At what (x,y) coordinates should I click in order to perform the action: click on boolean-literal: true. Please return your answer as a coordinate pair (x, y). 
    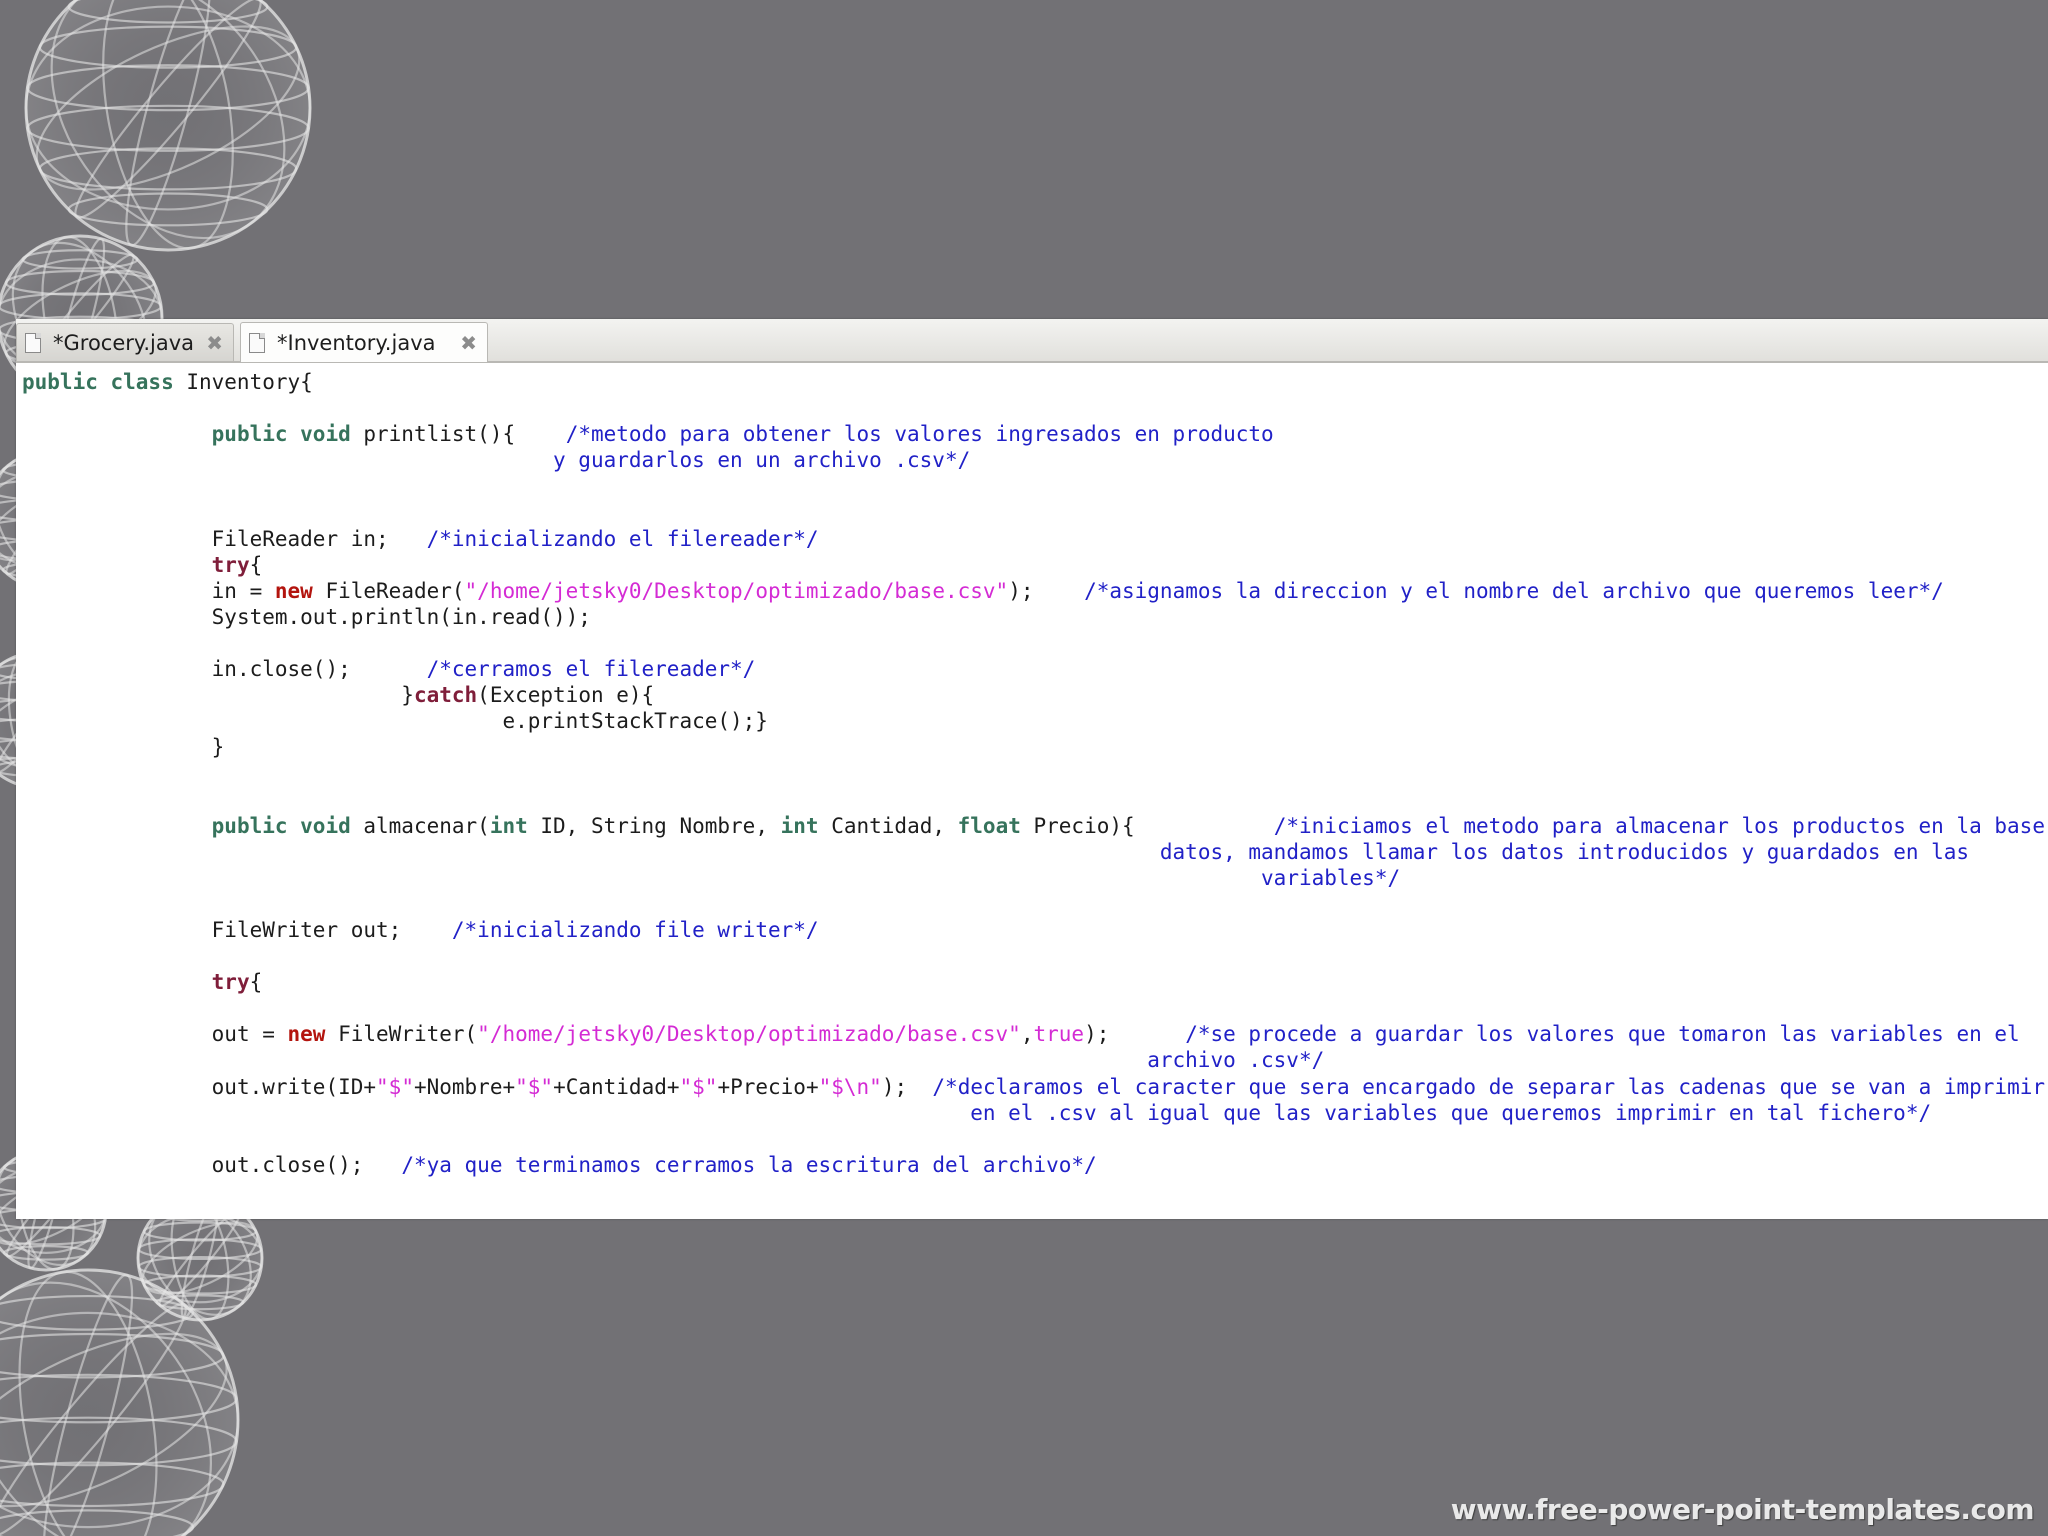
    Looking at the image, I should click on (1059, 1034).